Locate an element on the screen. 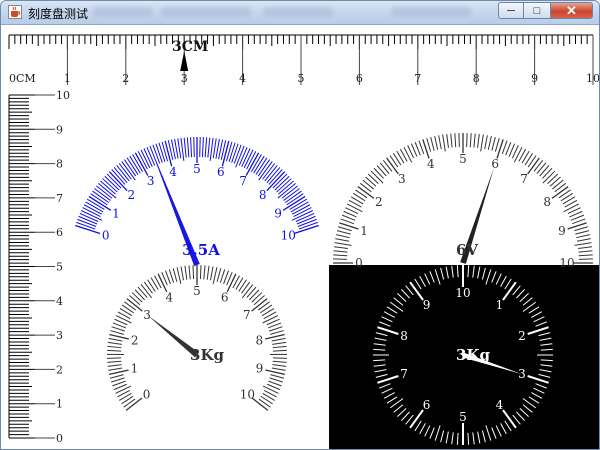  window-controls: ─ □ ✕ is located at coordinates (545, 11).